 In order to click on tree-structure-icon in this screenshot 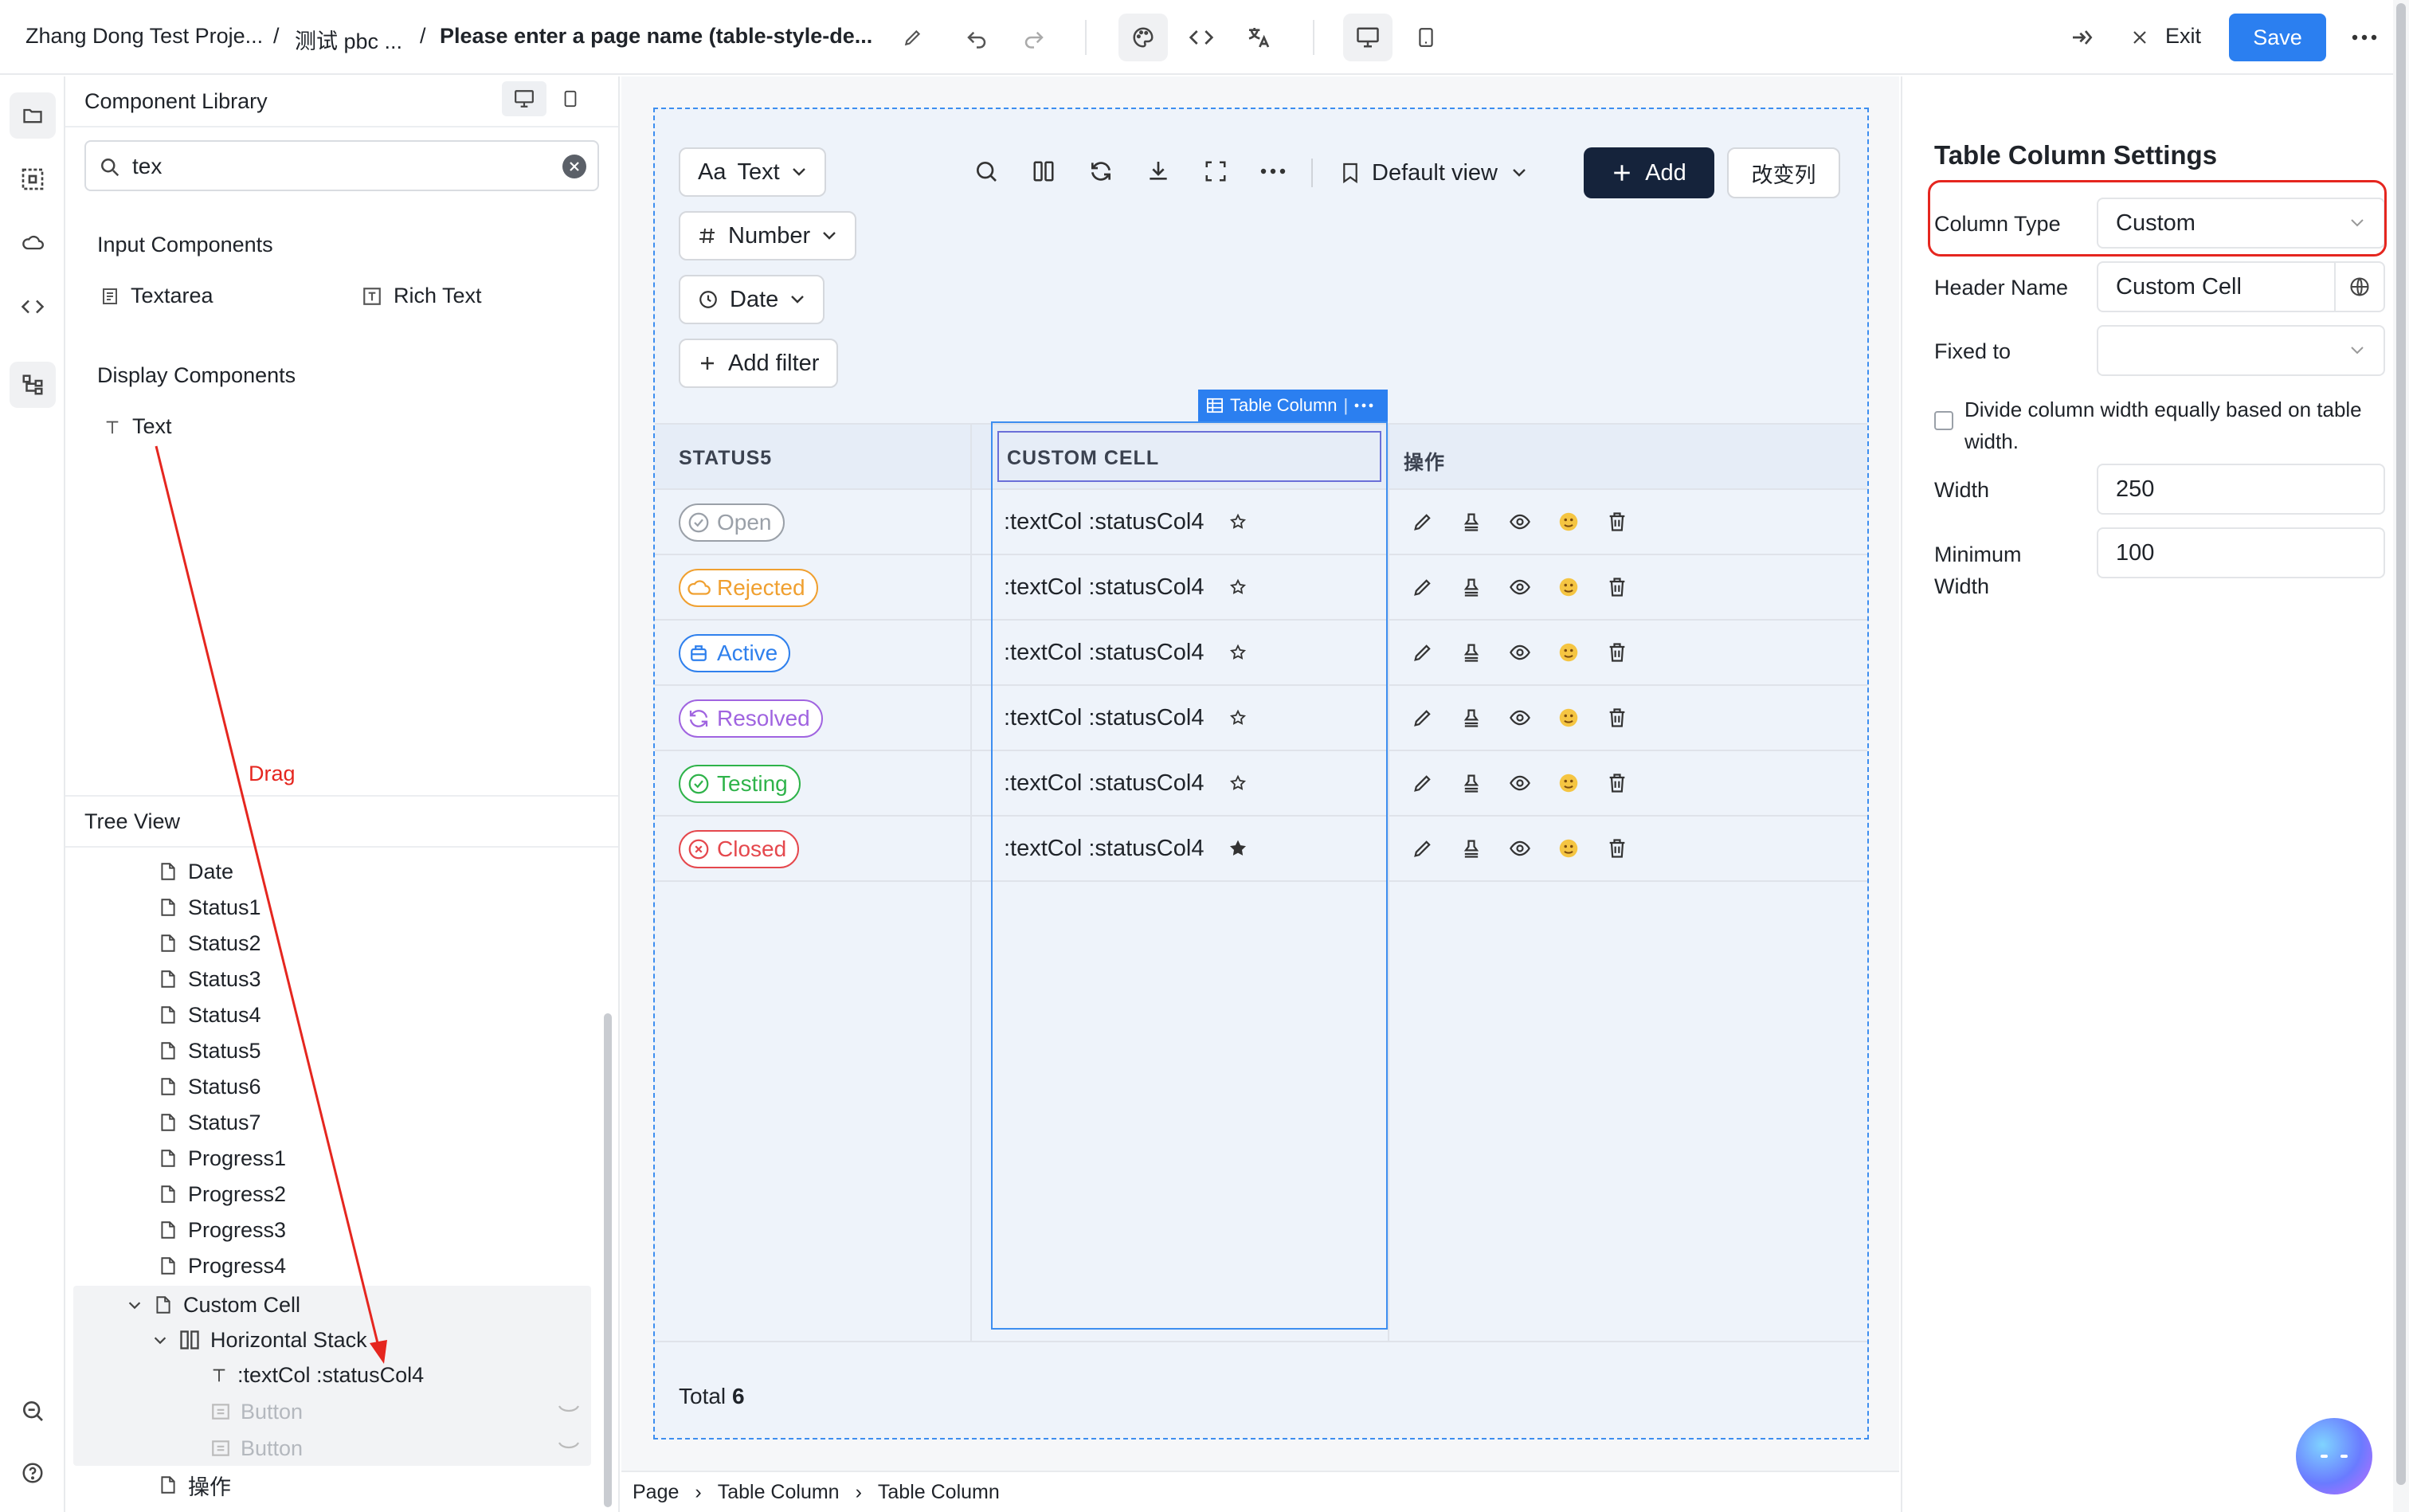, I will do `click(33, 385)`.